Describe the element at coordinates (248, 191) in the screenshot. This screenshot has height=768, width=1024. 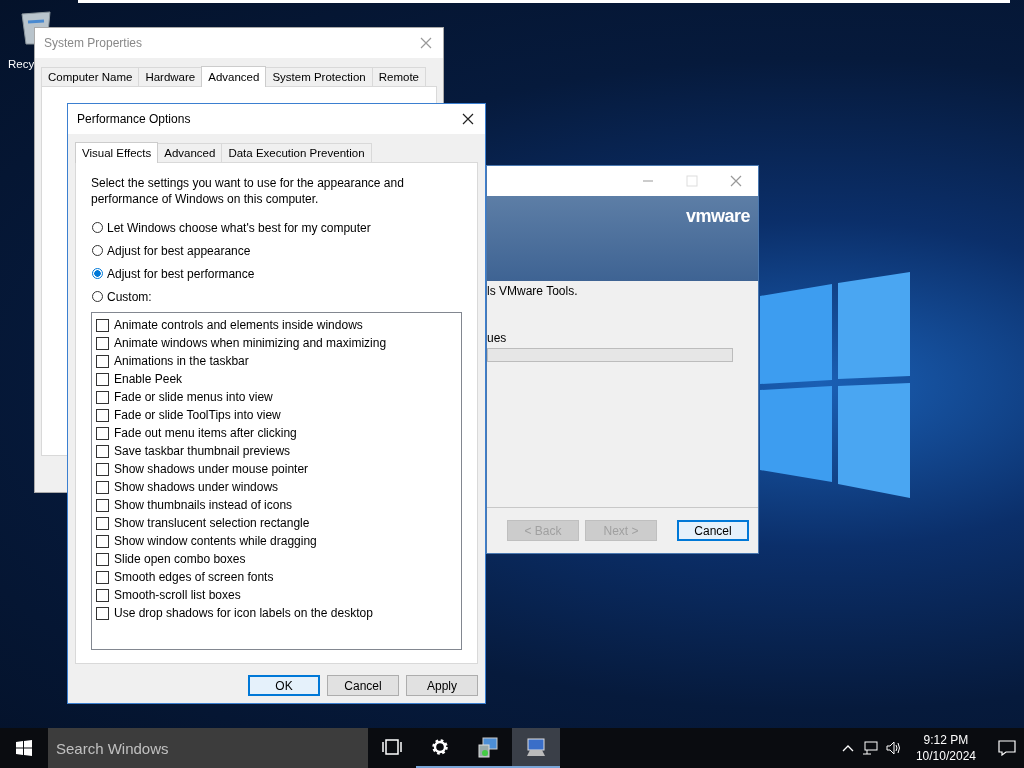
I see `description-text: Select the settings you want to use for the appearance and performance of Windows on this computer.` at that location.